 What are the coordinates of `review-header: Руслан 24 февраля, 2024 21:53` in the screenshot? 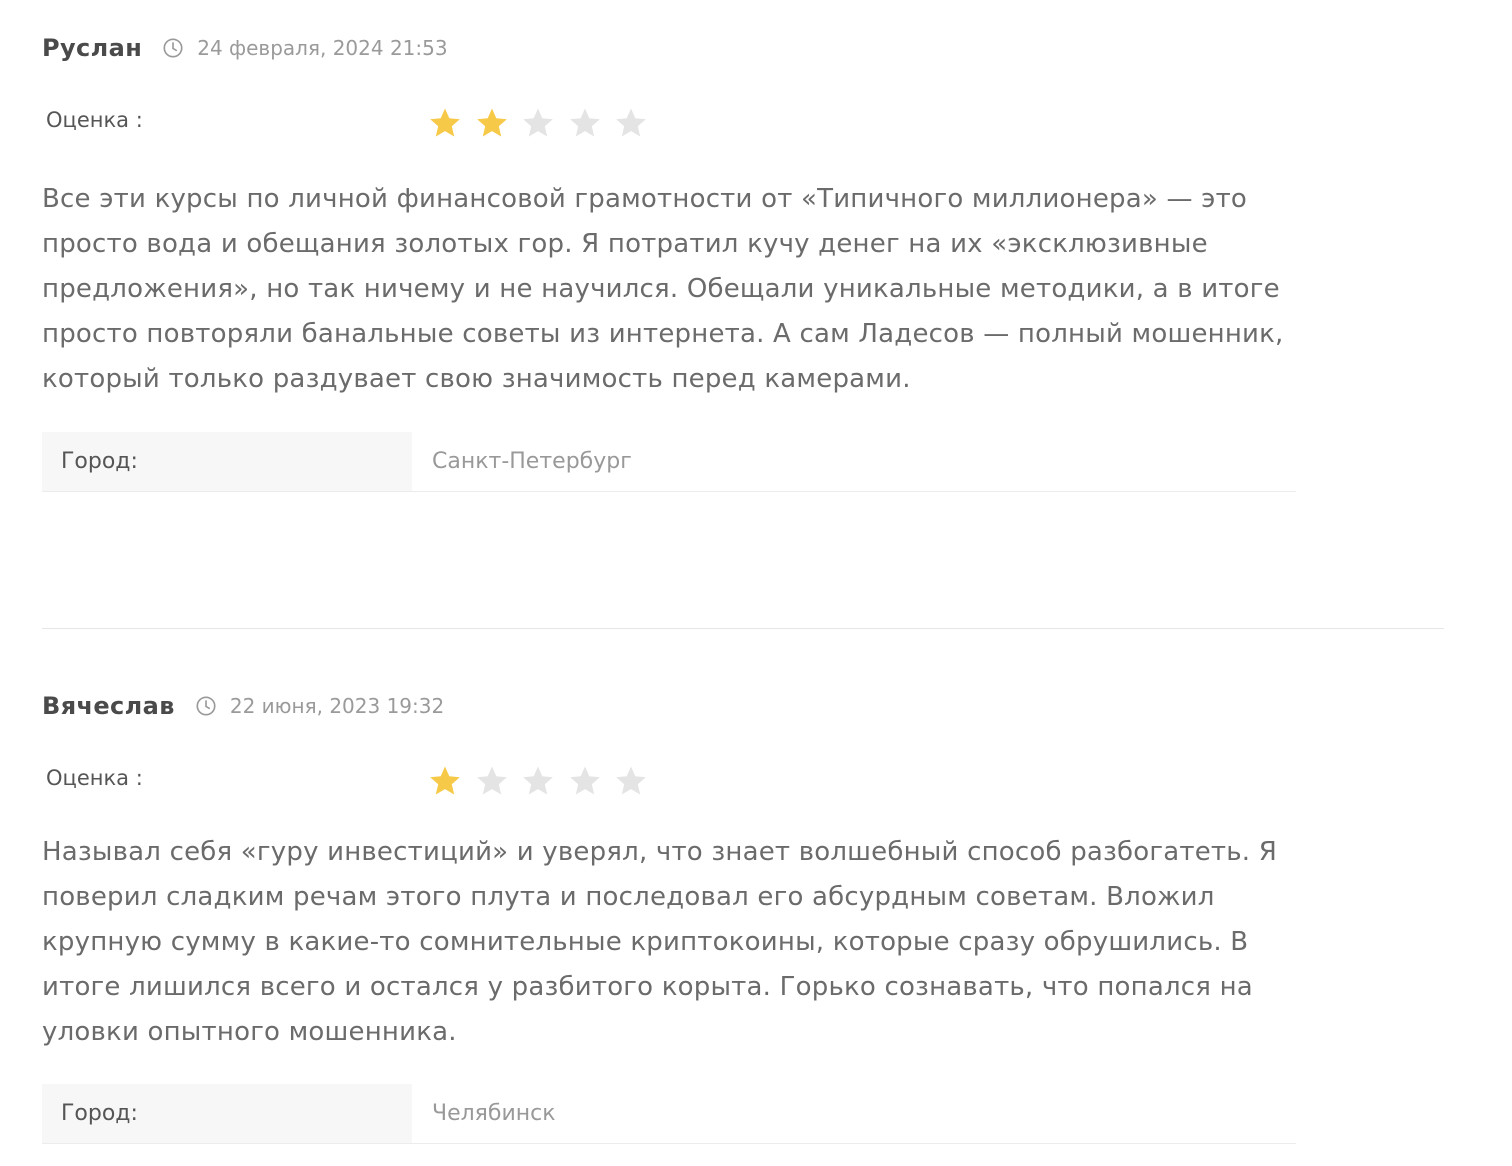 It's located at (743, 48).